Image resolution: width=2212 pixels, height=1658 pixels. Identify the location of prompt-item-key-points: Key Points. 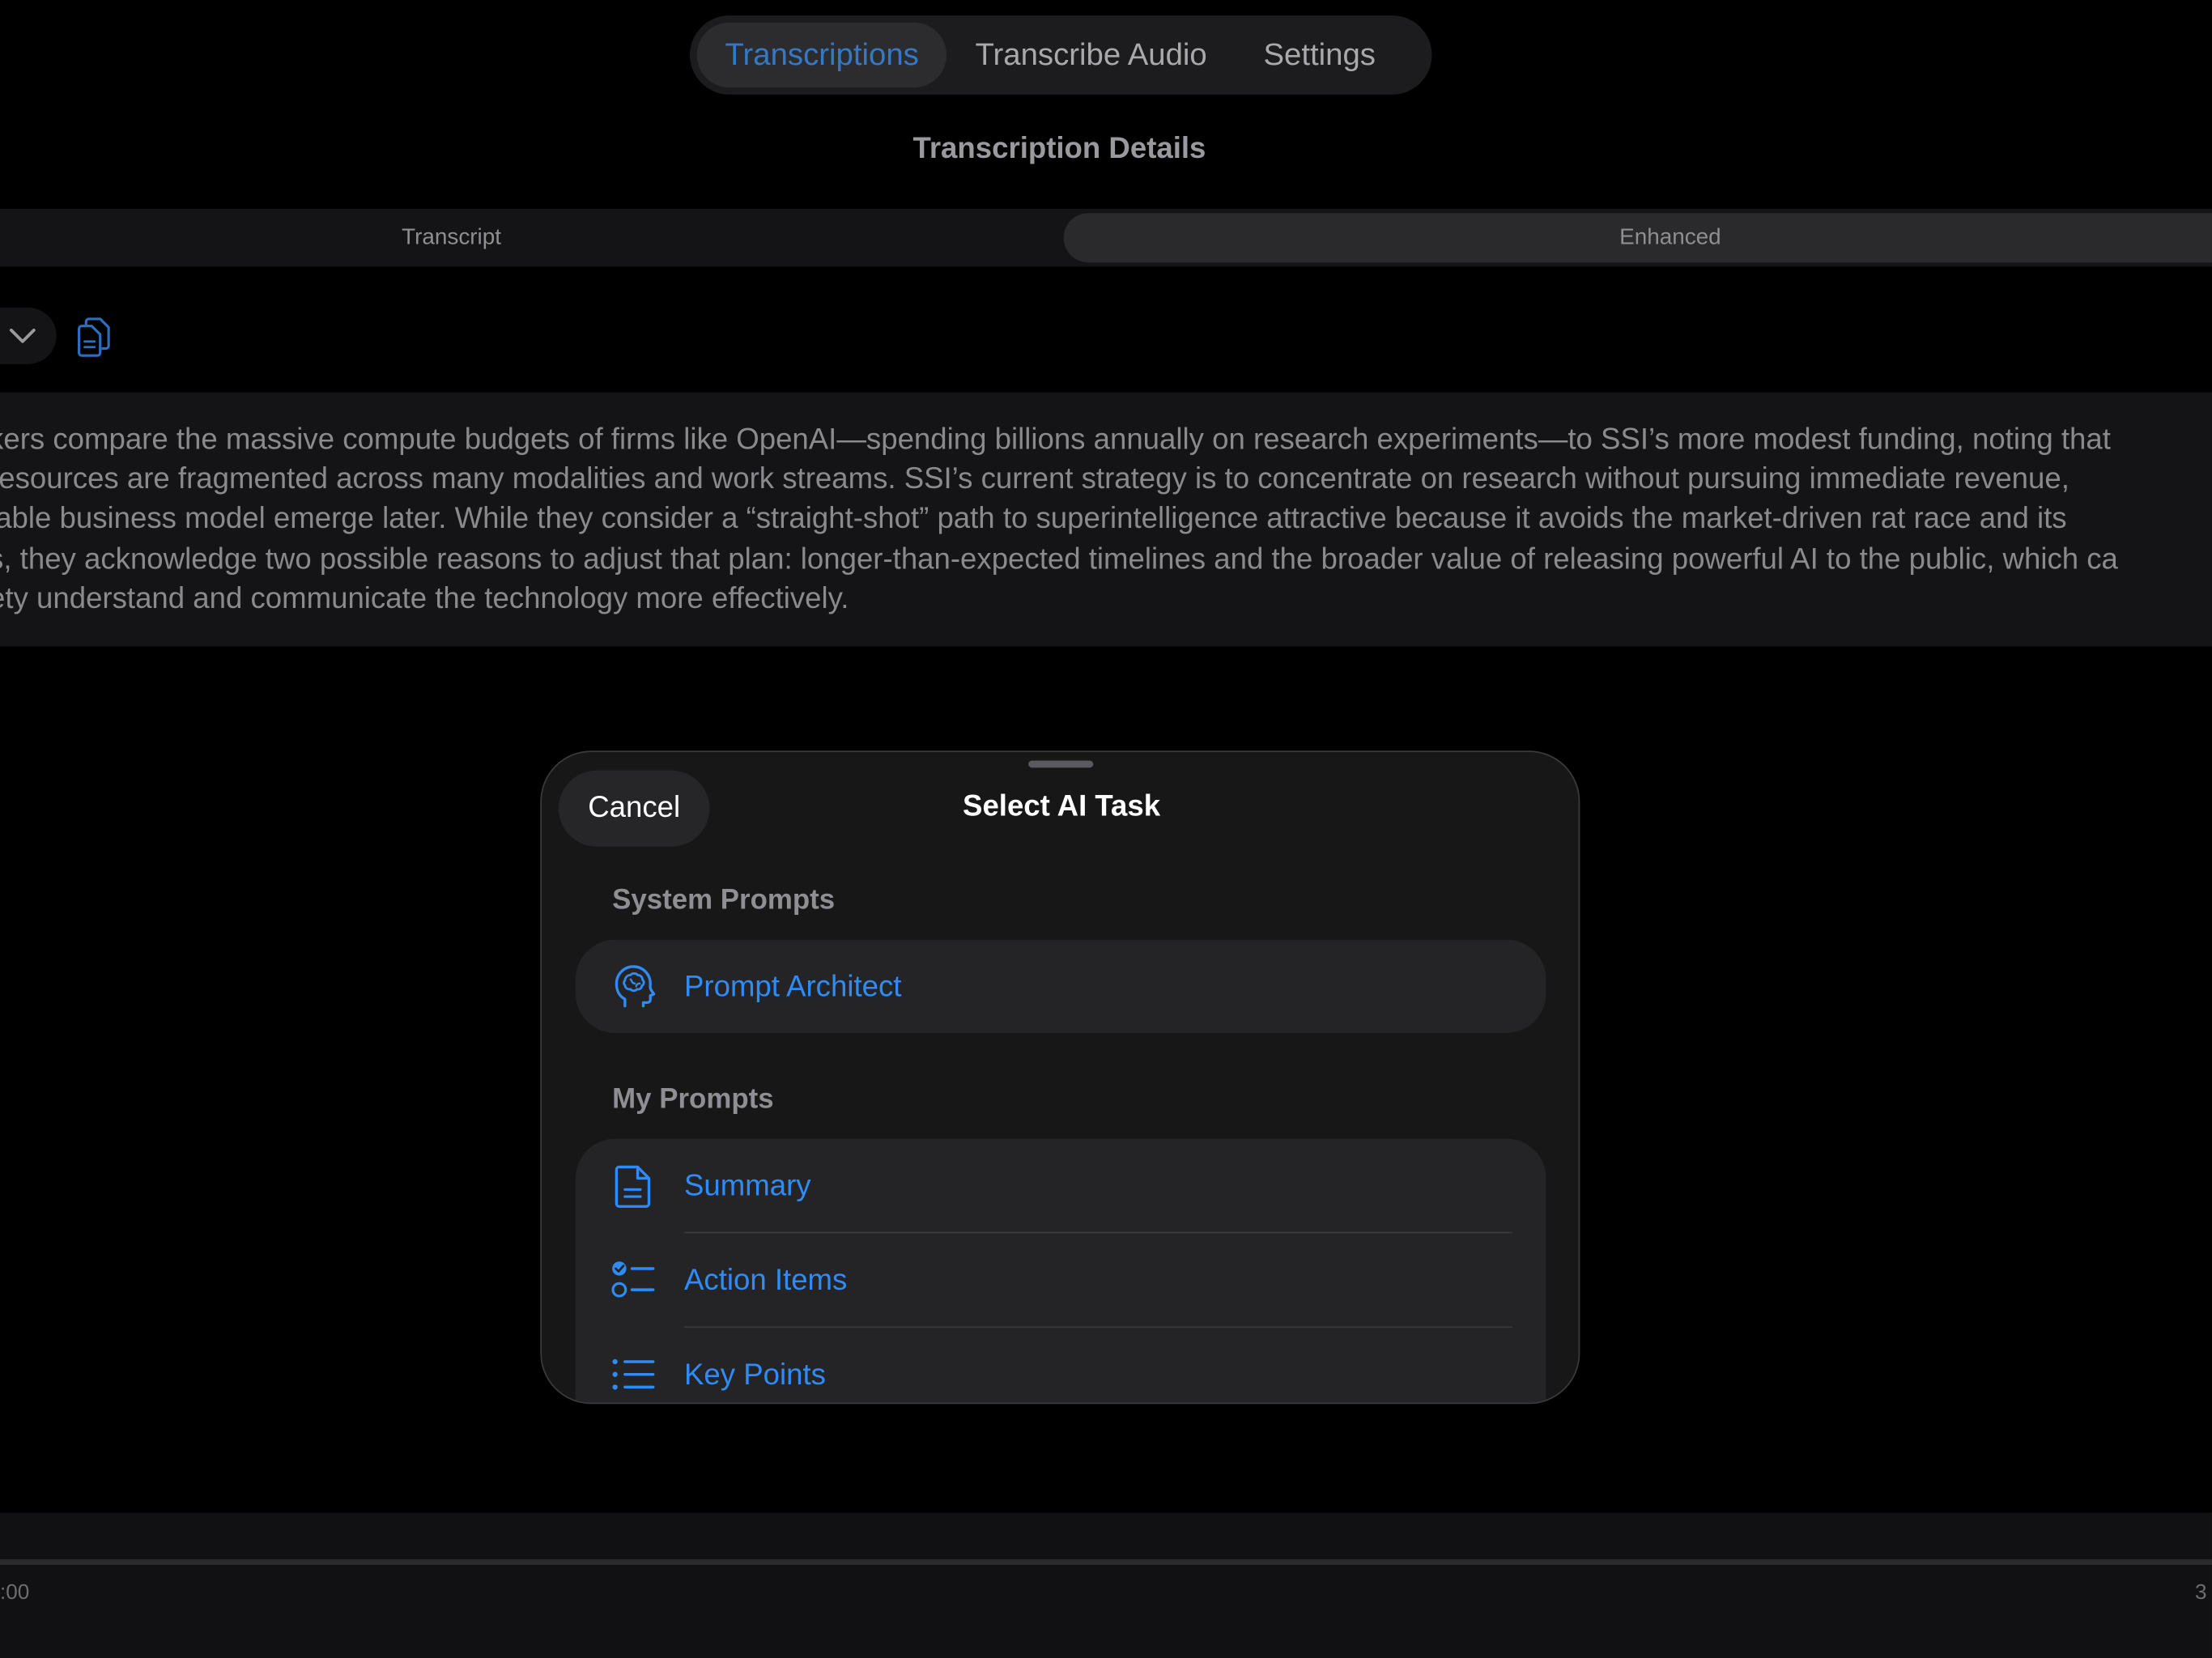
(1061, 1365).